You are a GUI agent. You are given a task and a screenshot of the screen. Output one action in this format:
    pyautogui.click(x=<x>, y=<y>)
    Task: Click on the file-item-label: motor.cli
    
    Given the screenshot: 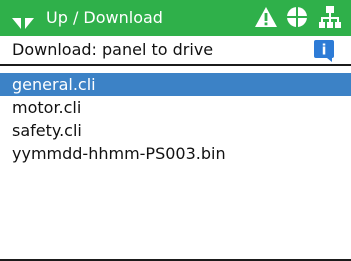 What is the action you would take?
    pyautogui.click(x=47, y=107)
    